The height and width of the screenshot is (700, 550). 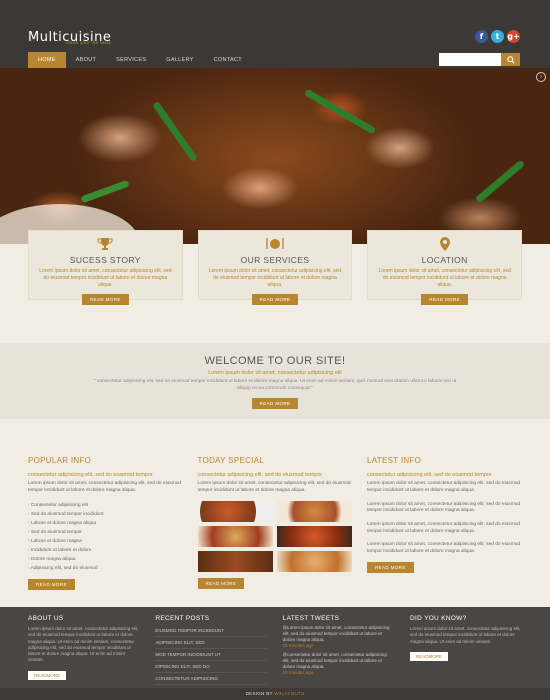 I want to click on today-title: TODAY SPECIAL, so click(x=231, y=460).